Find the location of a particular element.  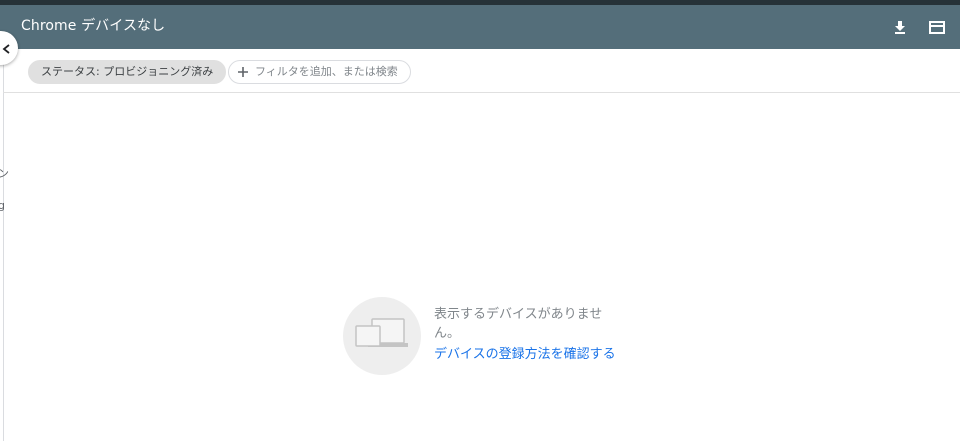

empty-state-message: 表示するデバイスがありません。 is located at coordinates (518, 324).